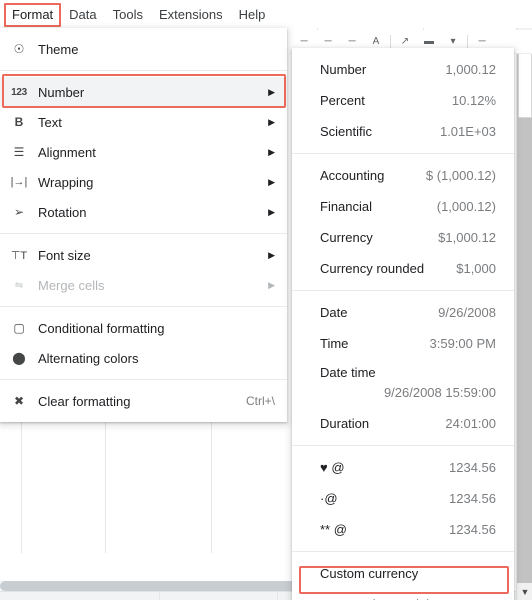 The image size is (532, 600). I want to click on number-format-label: Financial, so click(346, 206).